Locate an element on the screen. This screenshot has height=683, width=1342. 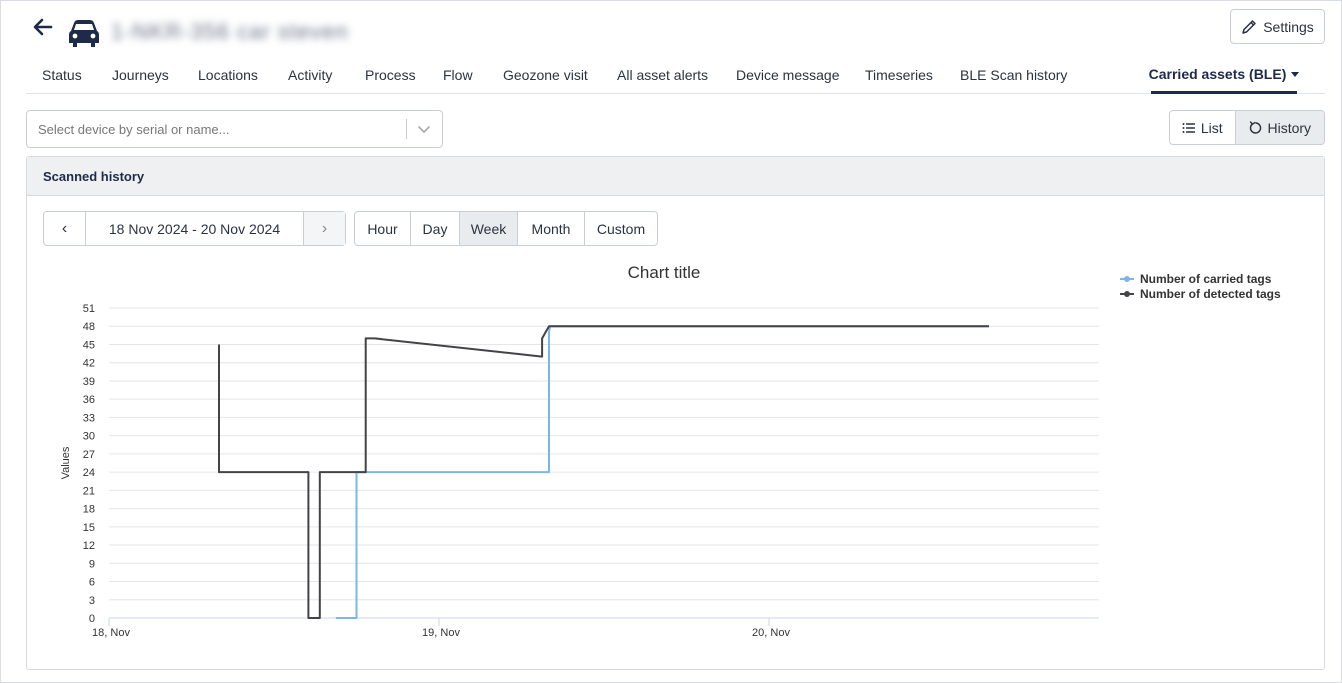
select-divider is located at coordinates (406, 129).